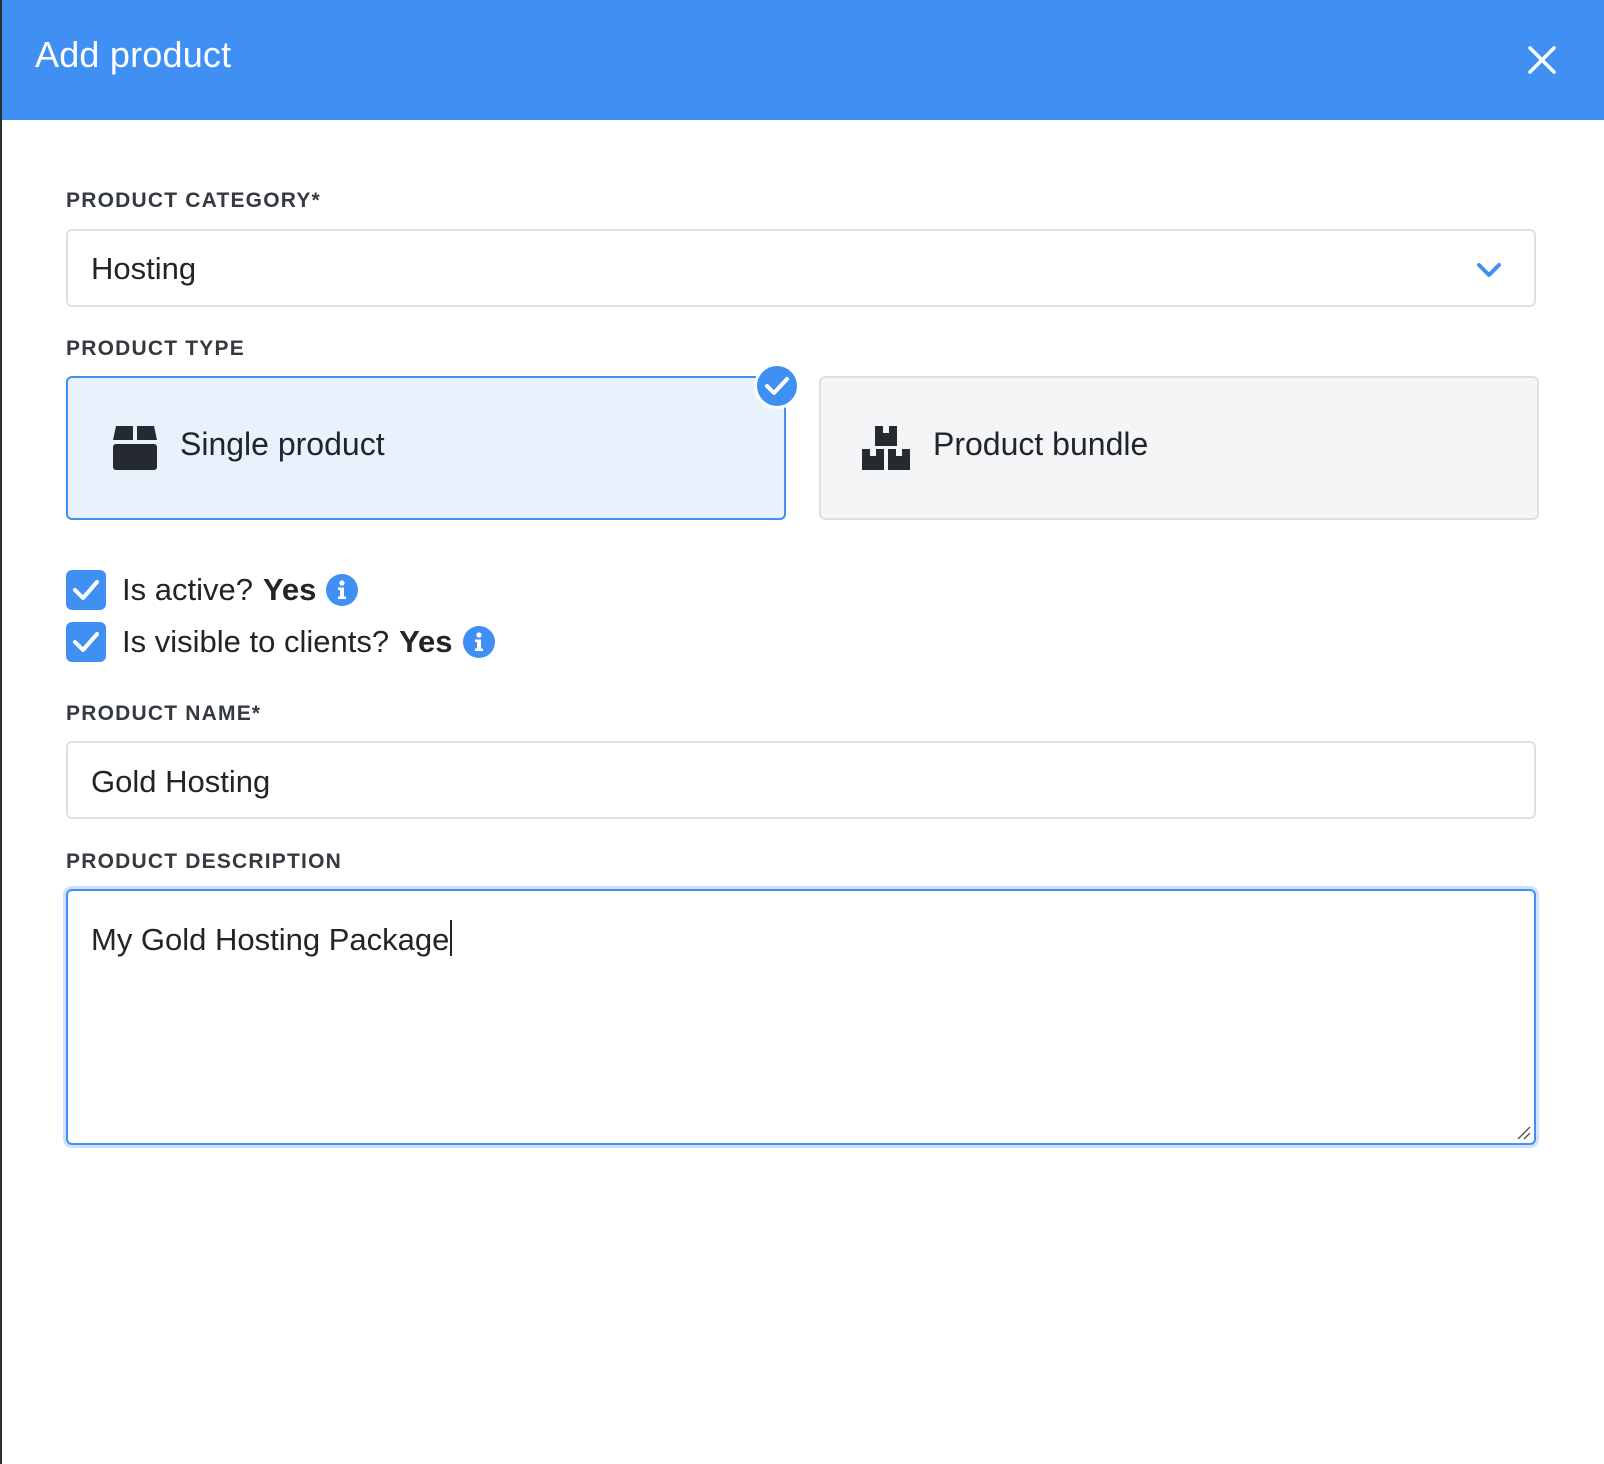 The image size is (1604, 1464). What do you see at coordinates (193, 200) in the screenshot?
I see `product-category-label: PRODUCT CATEGORY*` at bounding box center [193, 200].